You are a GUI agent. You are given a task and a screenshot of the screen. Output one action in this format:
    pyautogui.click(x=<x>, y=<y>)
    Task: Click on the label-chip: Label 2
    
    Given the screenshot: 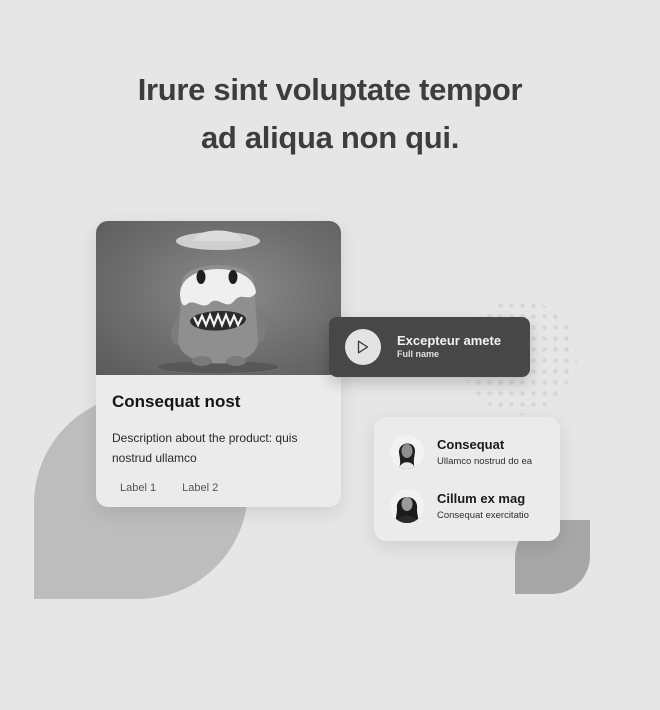 What is the action you would take?
    pyautogui.click(x=200, y=488)
    